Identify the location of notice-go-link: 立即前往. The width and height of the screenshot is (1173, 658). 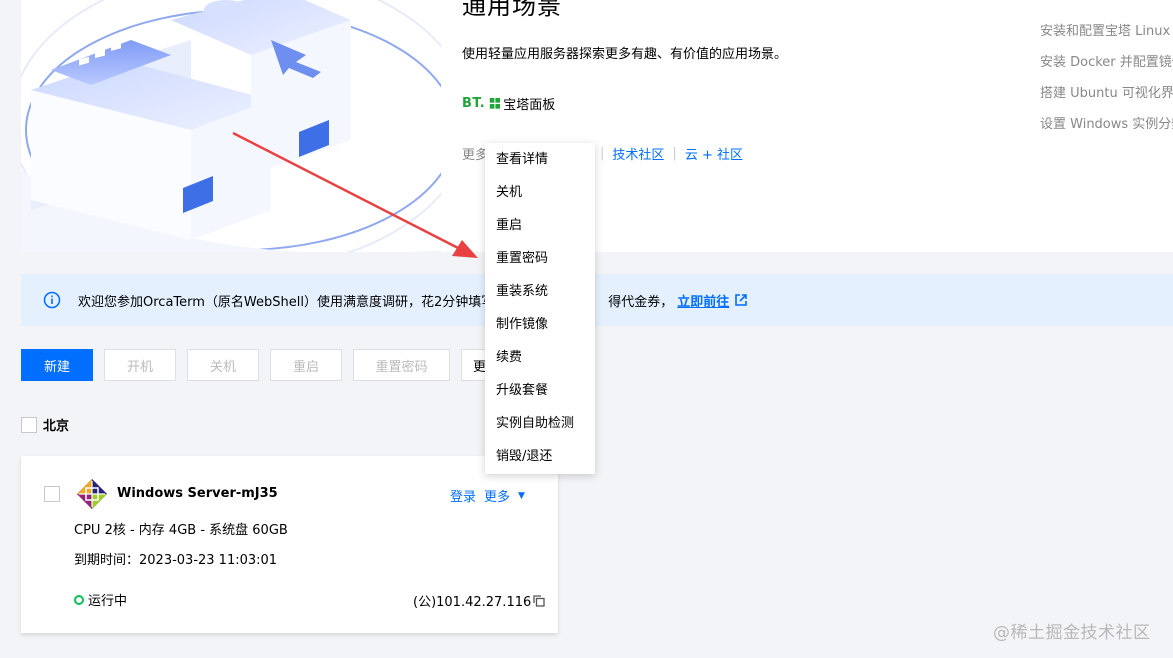
(703, 300).